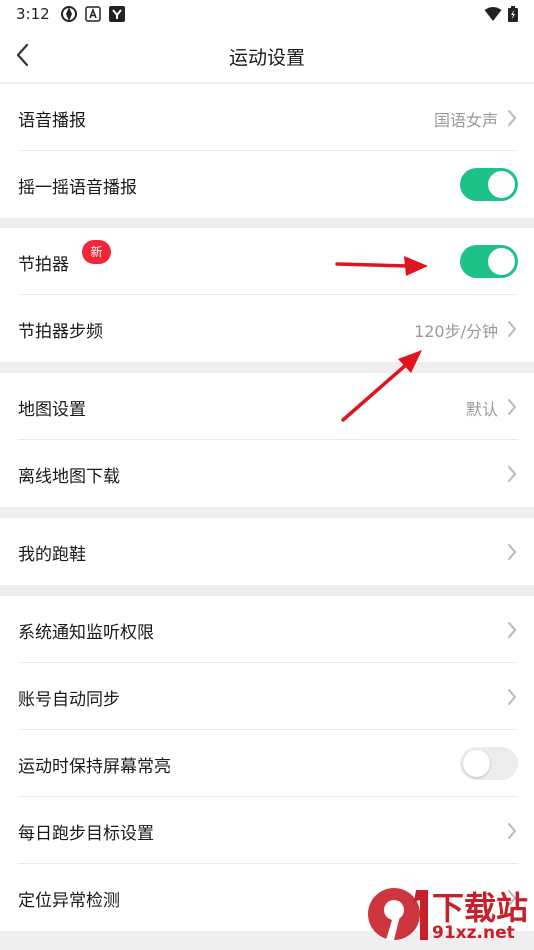  Describe the element at coordinates (86, 633) in the screenshot. I see `row-label: 系统通知监听权限` at that location.